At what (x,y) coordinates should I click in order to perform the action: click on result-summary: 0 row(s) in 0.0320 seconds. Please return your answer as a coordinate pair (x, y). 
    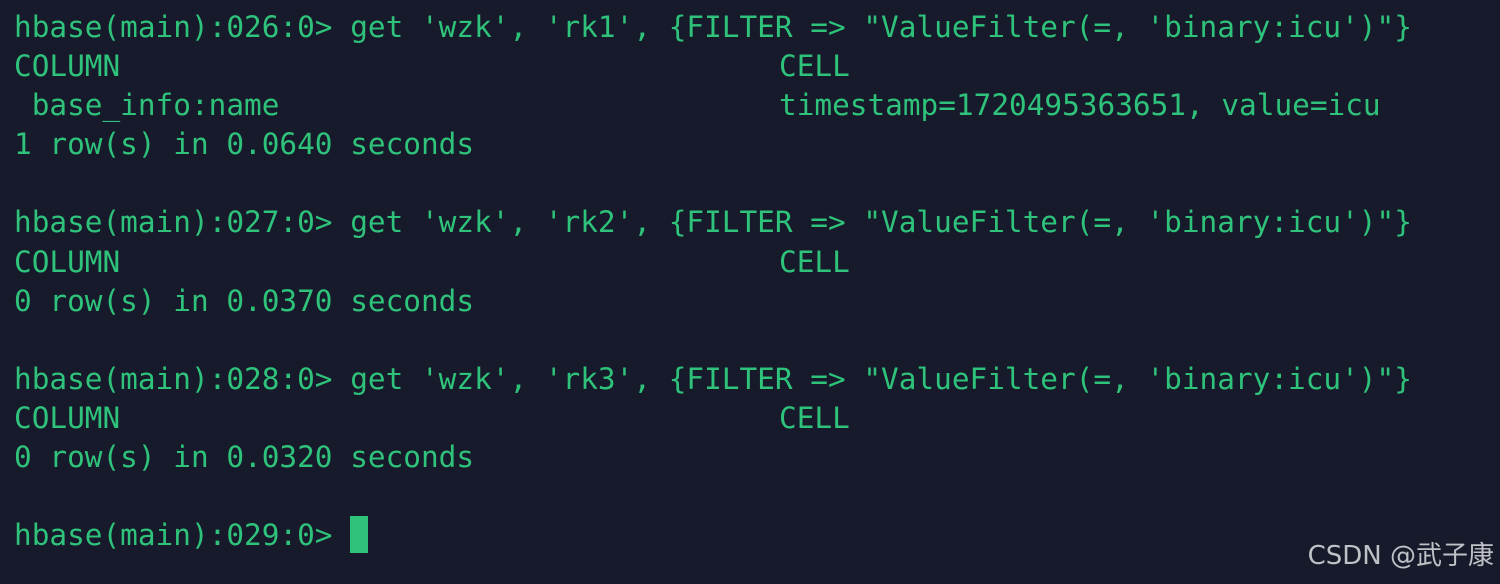
    Looking at the image, I should click on (244, 457).